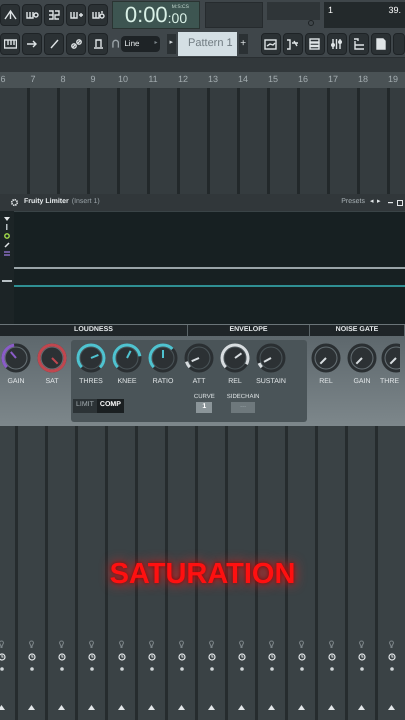  Describe the element at coordinates (14, 202) in the screenshot. I see `gear-icon` at that location.